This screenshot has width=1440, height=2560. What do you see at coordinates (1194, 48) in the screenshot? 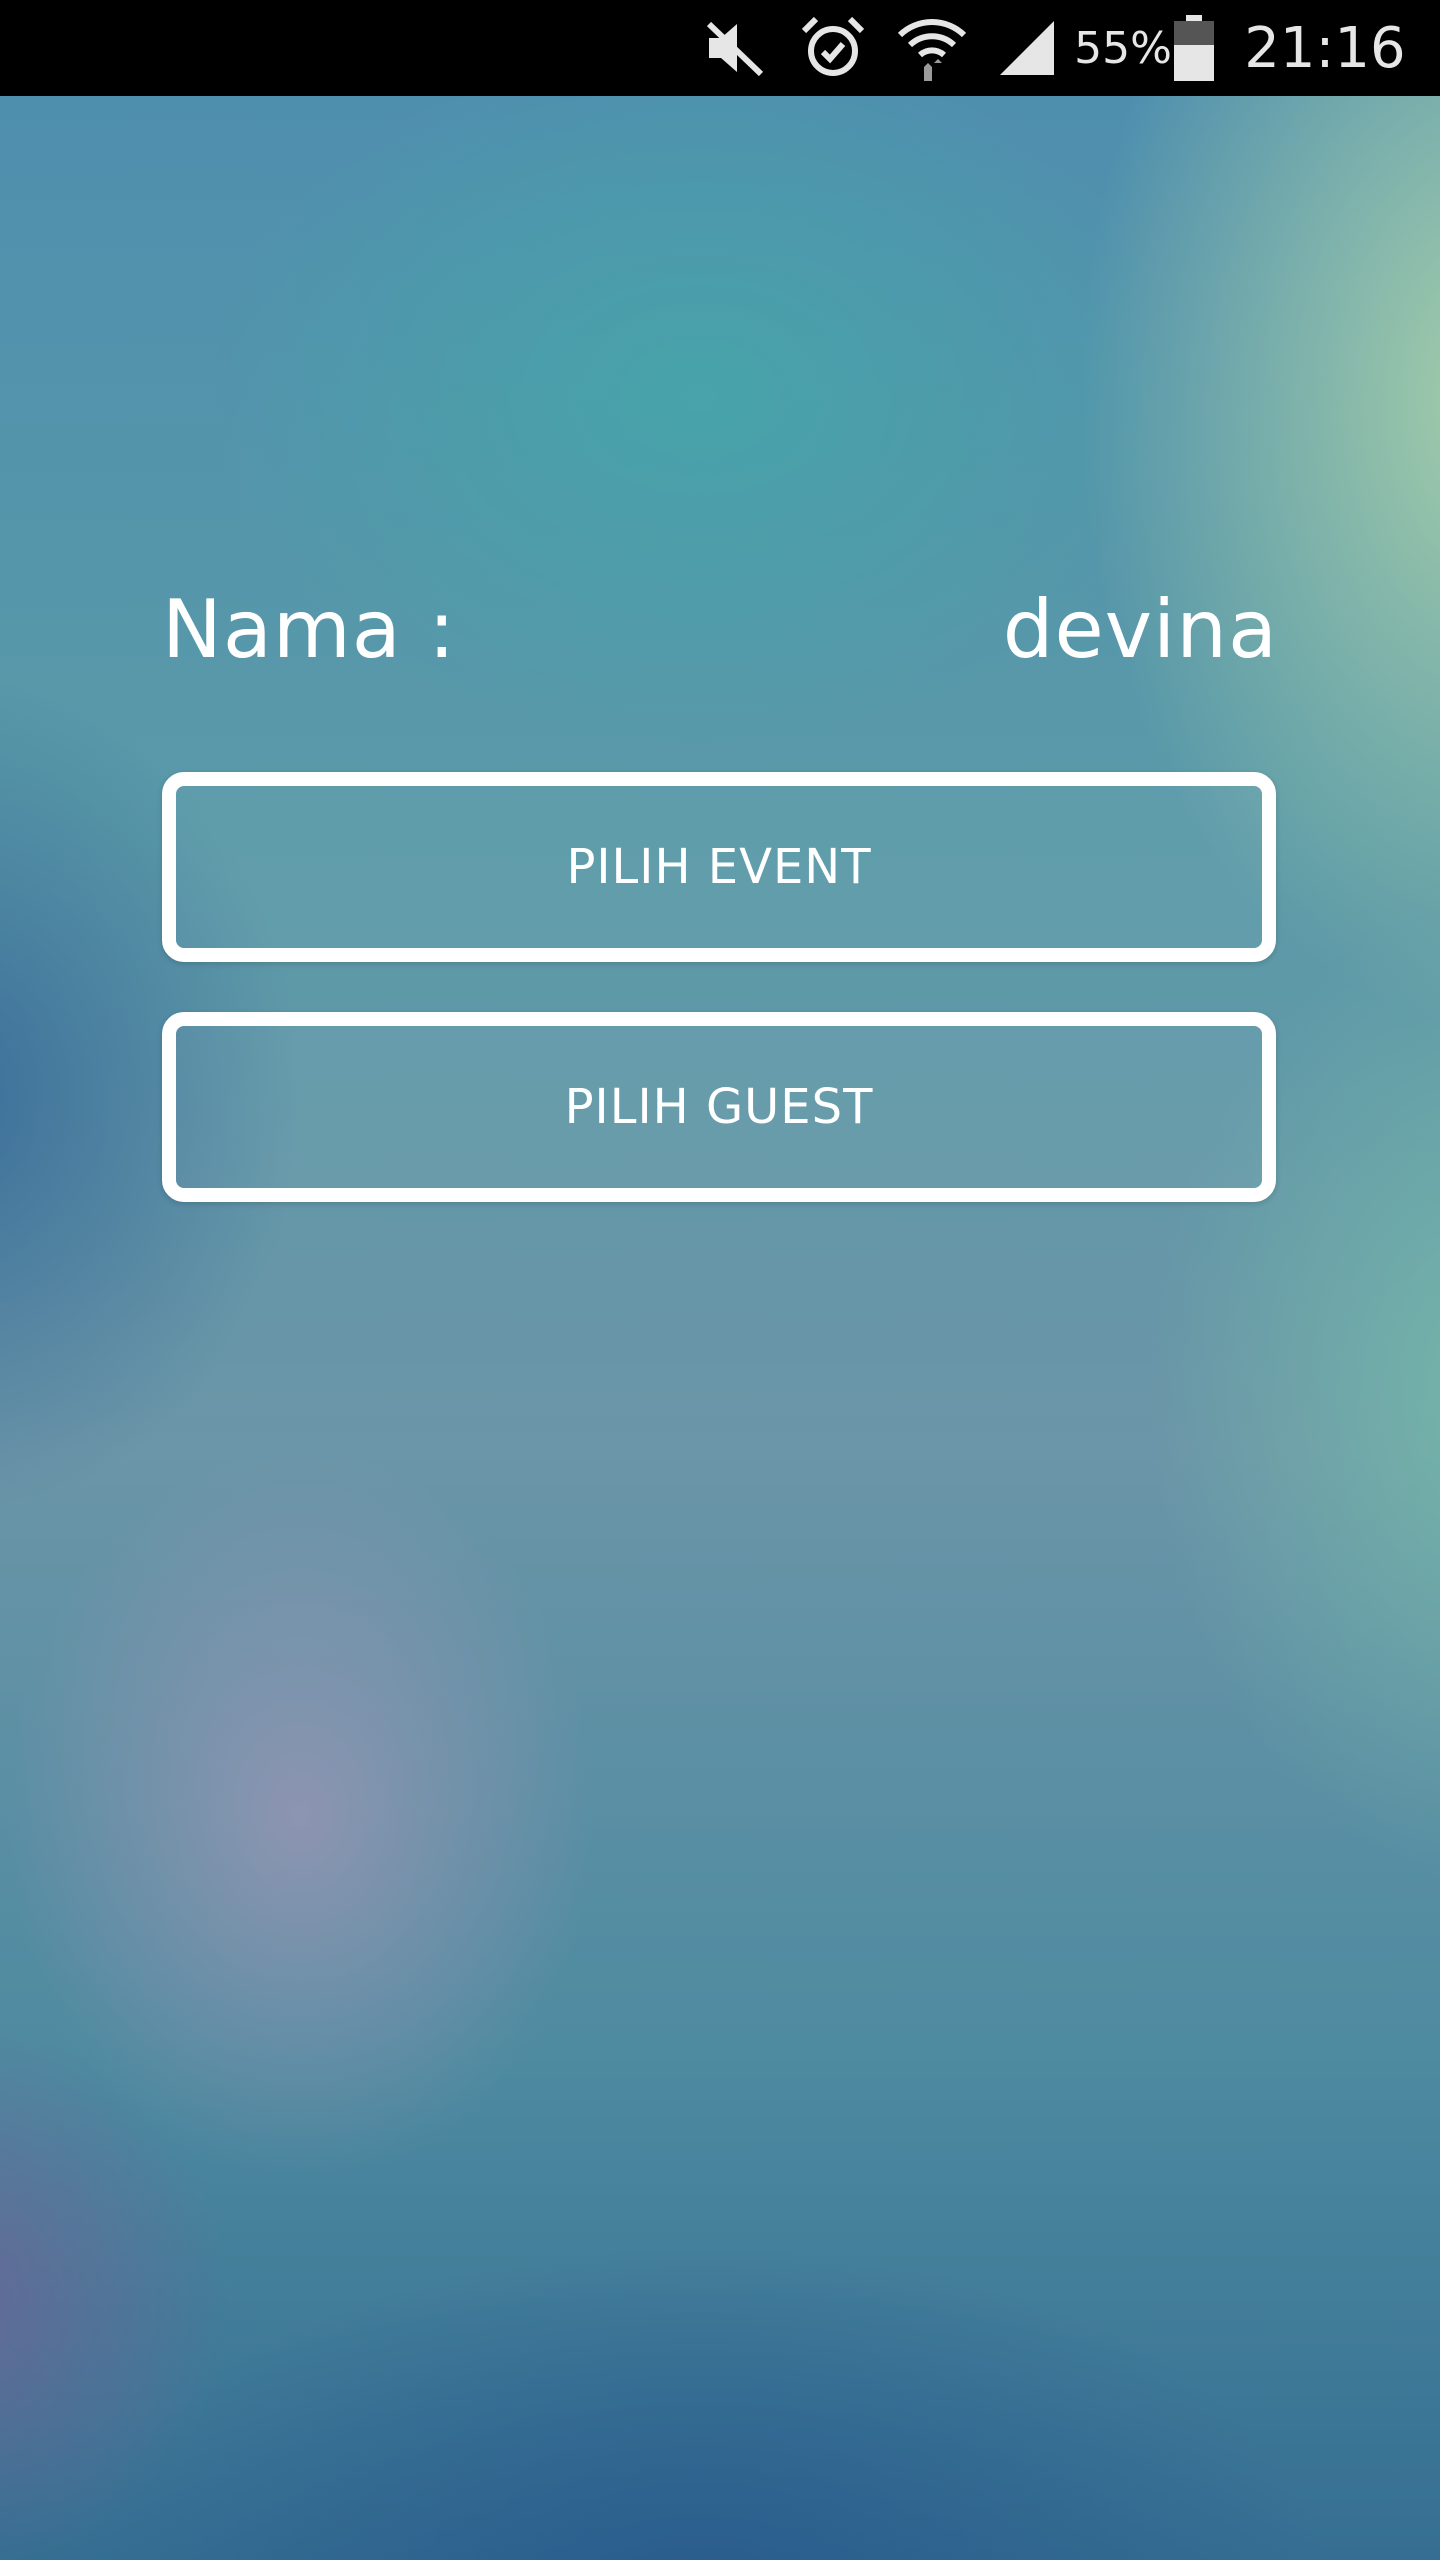
I see `battery-icon` at bounding box center [1194, 48].